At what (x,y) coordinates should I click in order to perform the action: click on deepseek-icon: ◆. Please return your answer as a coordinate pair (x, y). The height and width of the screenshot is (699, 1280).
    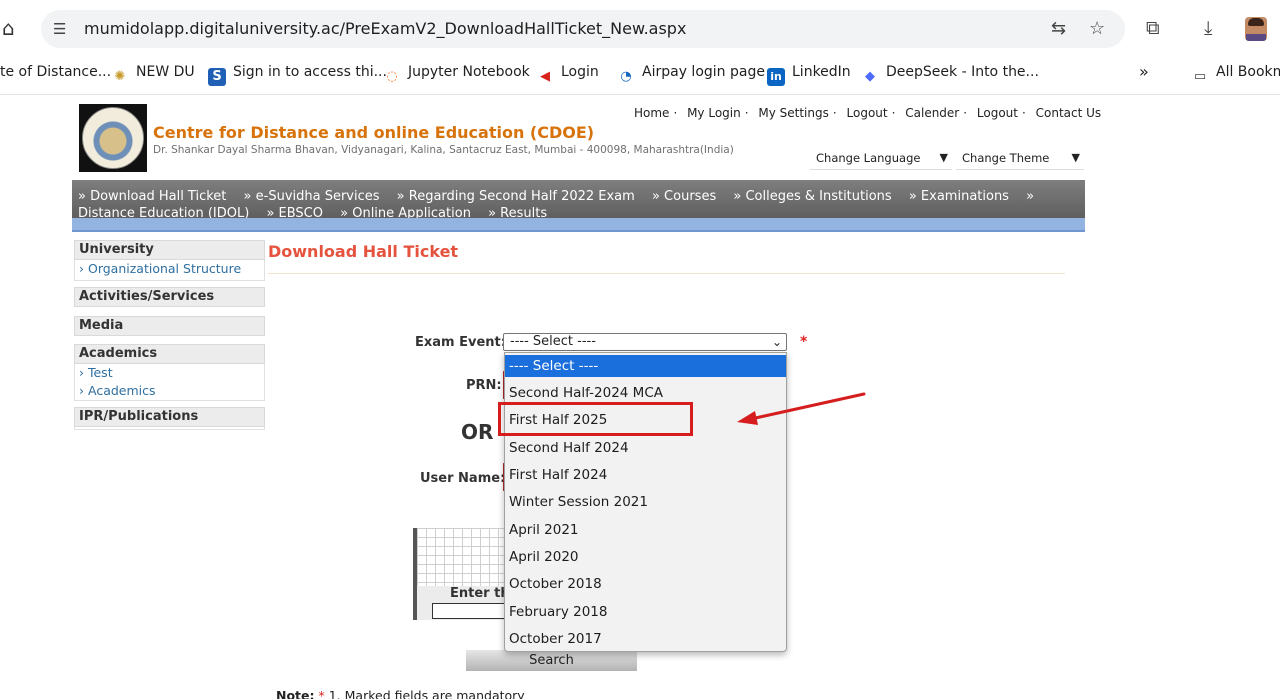
    Looking at the image, I should click on (870, 76).